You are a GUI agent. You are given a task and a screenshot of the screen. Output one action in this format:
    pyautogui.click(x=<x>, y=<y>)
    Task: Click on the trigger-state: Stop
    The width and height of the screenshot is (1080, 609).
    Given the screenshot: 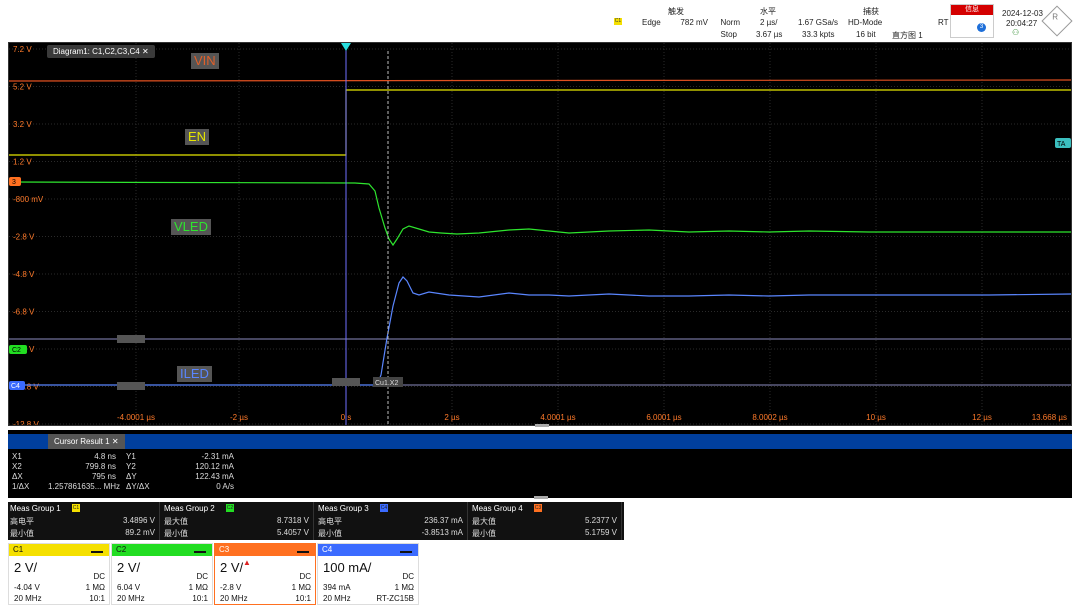 What is the action you would take?
    pyautogui.click(x=724, y=34)
    